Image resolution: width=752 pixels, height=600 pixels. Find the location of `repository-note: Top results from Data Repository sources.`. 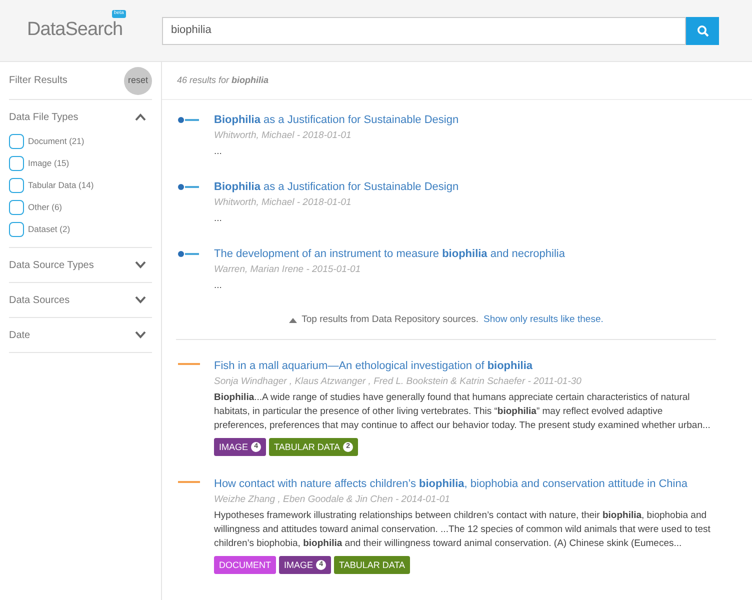

repository-note: Top results from Data Repository sources. is located at coordinates (390, 320).